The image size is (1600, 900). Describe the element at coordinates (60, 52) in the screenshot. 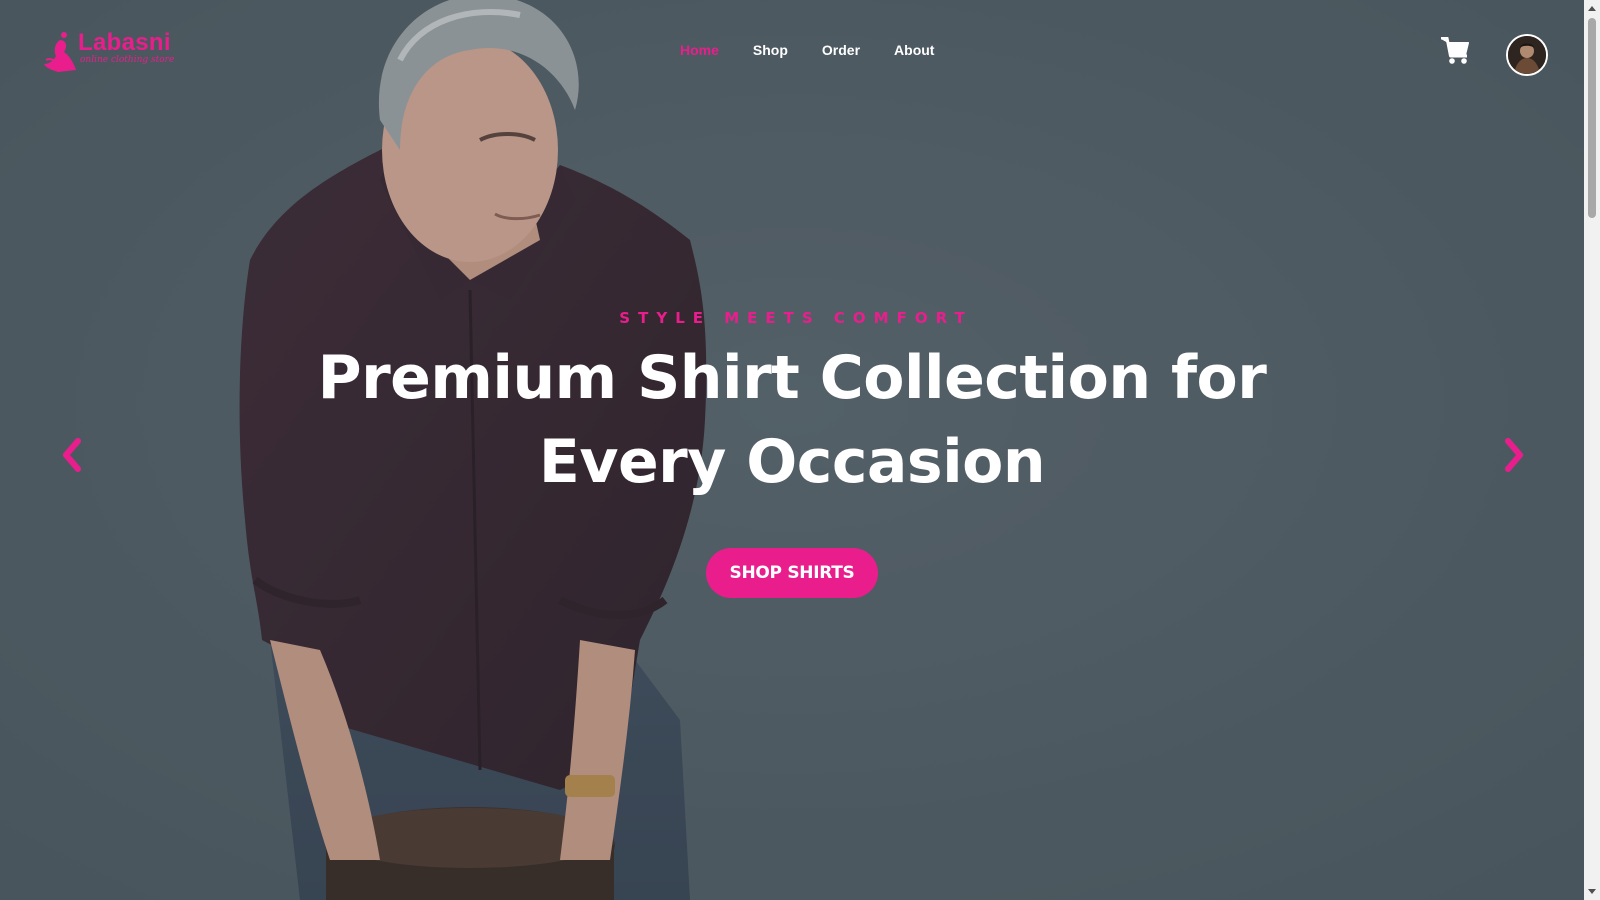

I see `logo-figure-icon` at that location.